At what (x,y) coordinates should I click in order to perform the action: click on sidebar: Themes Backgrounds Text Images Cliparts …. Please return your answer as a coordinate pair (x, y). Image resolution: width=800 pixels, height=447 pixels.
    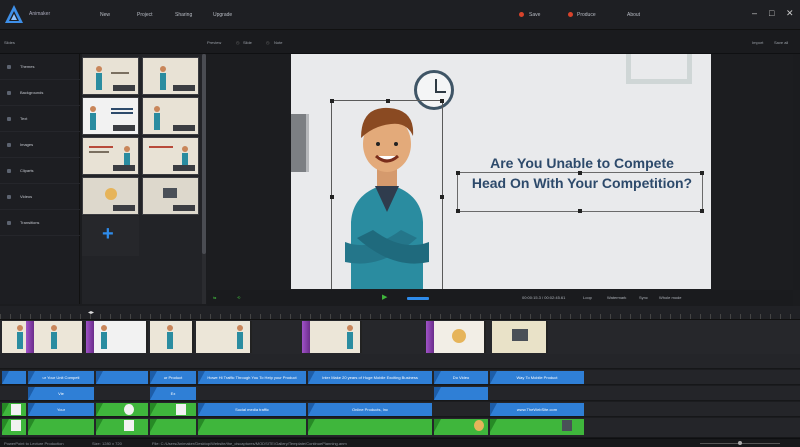
    Looking at the image, I should click on (40, 179).